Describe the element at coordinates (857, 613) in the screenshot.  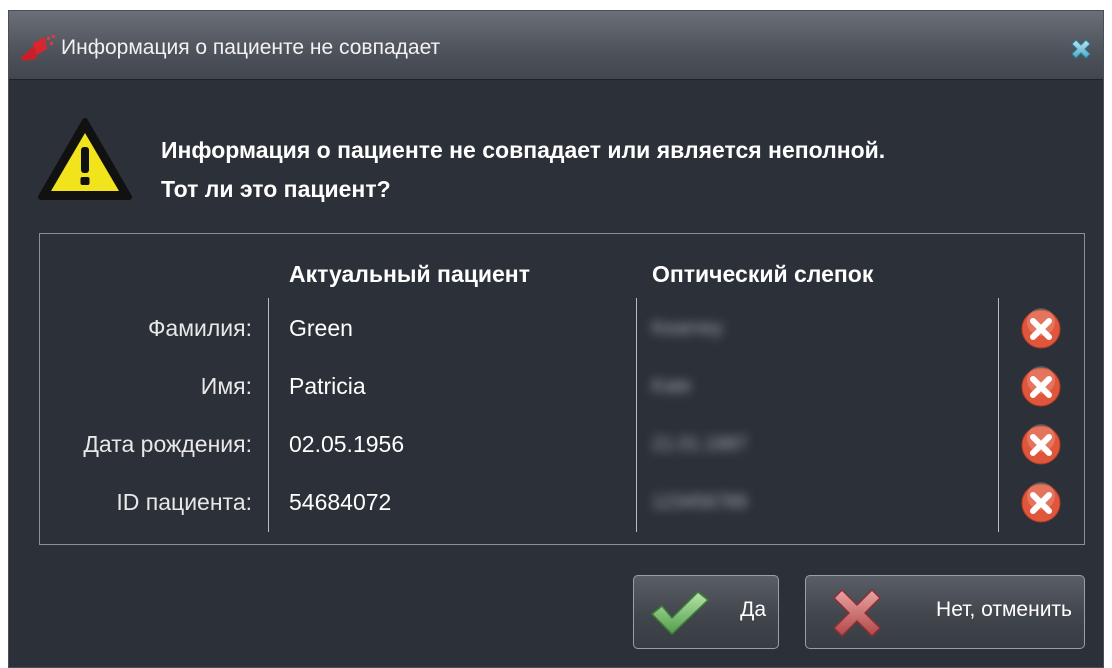
I see `cross-icon` at that location.